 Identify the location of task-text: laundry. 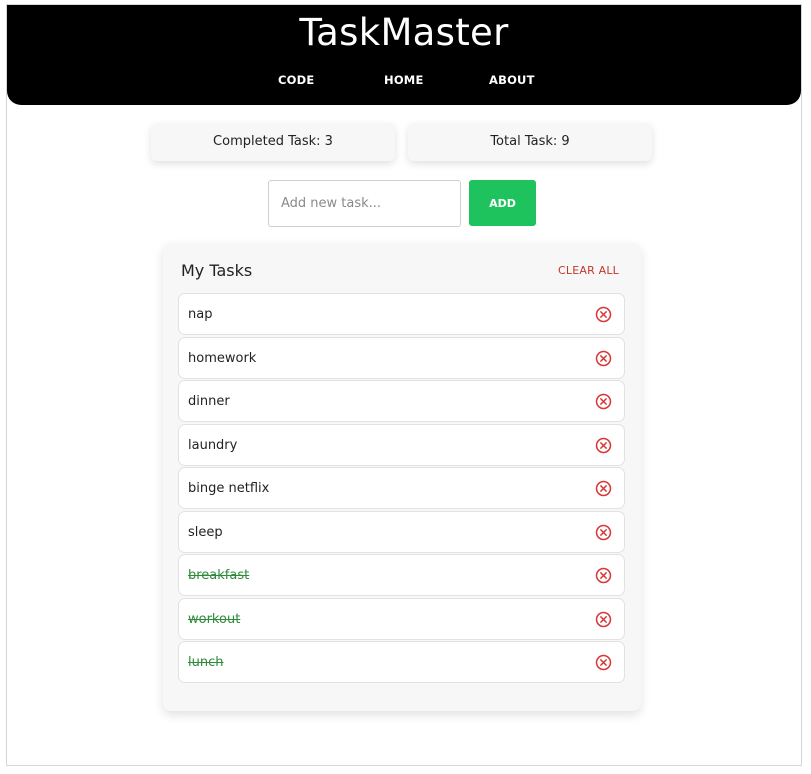
(213, 445).